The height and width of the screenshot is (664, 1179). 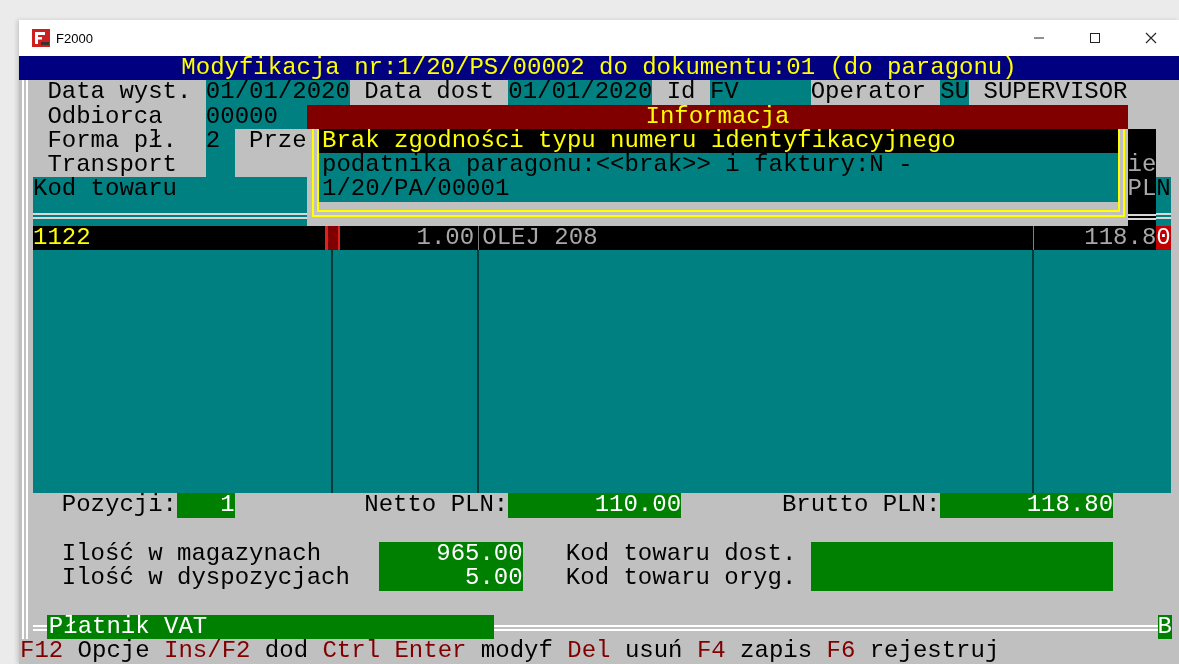 What do you see at coordinates (74, 38) in the screenshot?
I see `window-title: F2000` at bounding box center [74, 38].